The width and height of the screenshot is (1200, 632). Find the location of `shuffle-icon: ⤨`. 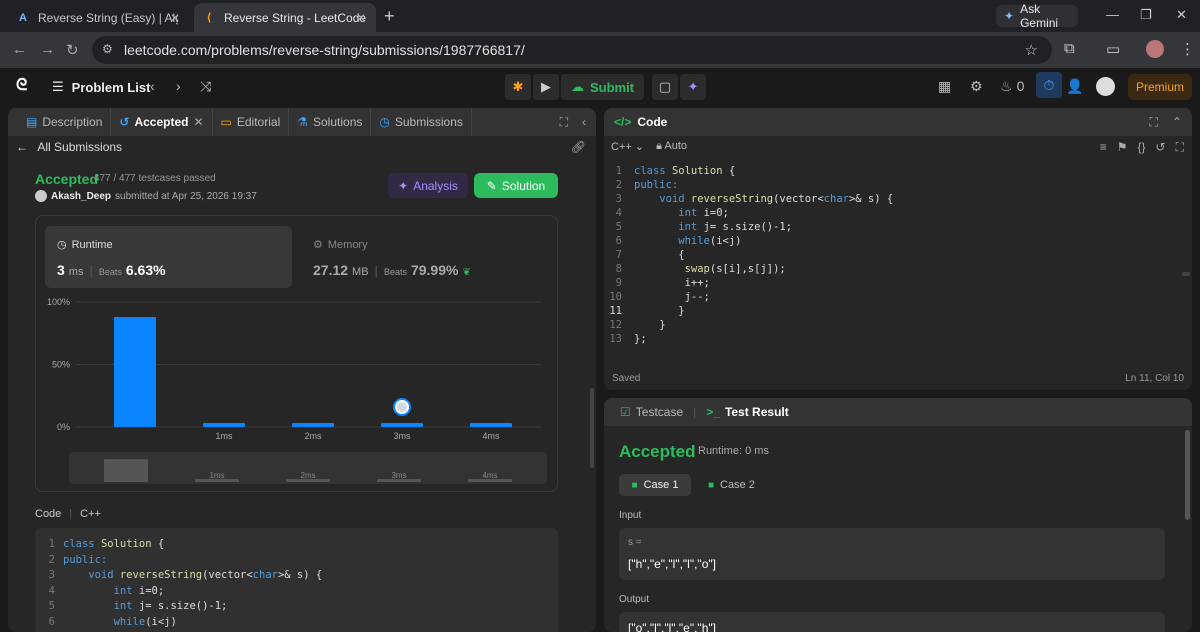

shuffle-icon: ⤨ is located at coordinates (205, 86).